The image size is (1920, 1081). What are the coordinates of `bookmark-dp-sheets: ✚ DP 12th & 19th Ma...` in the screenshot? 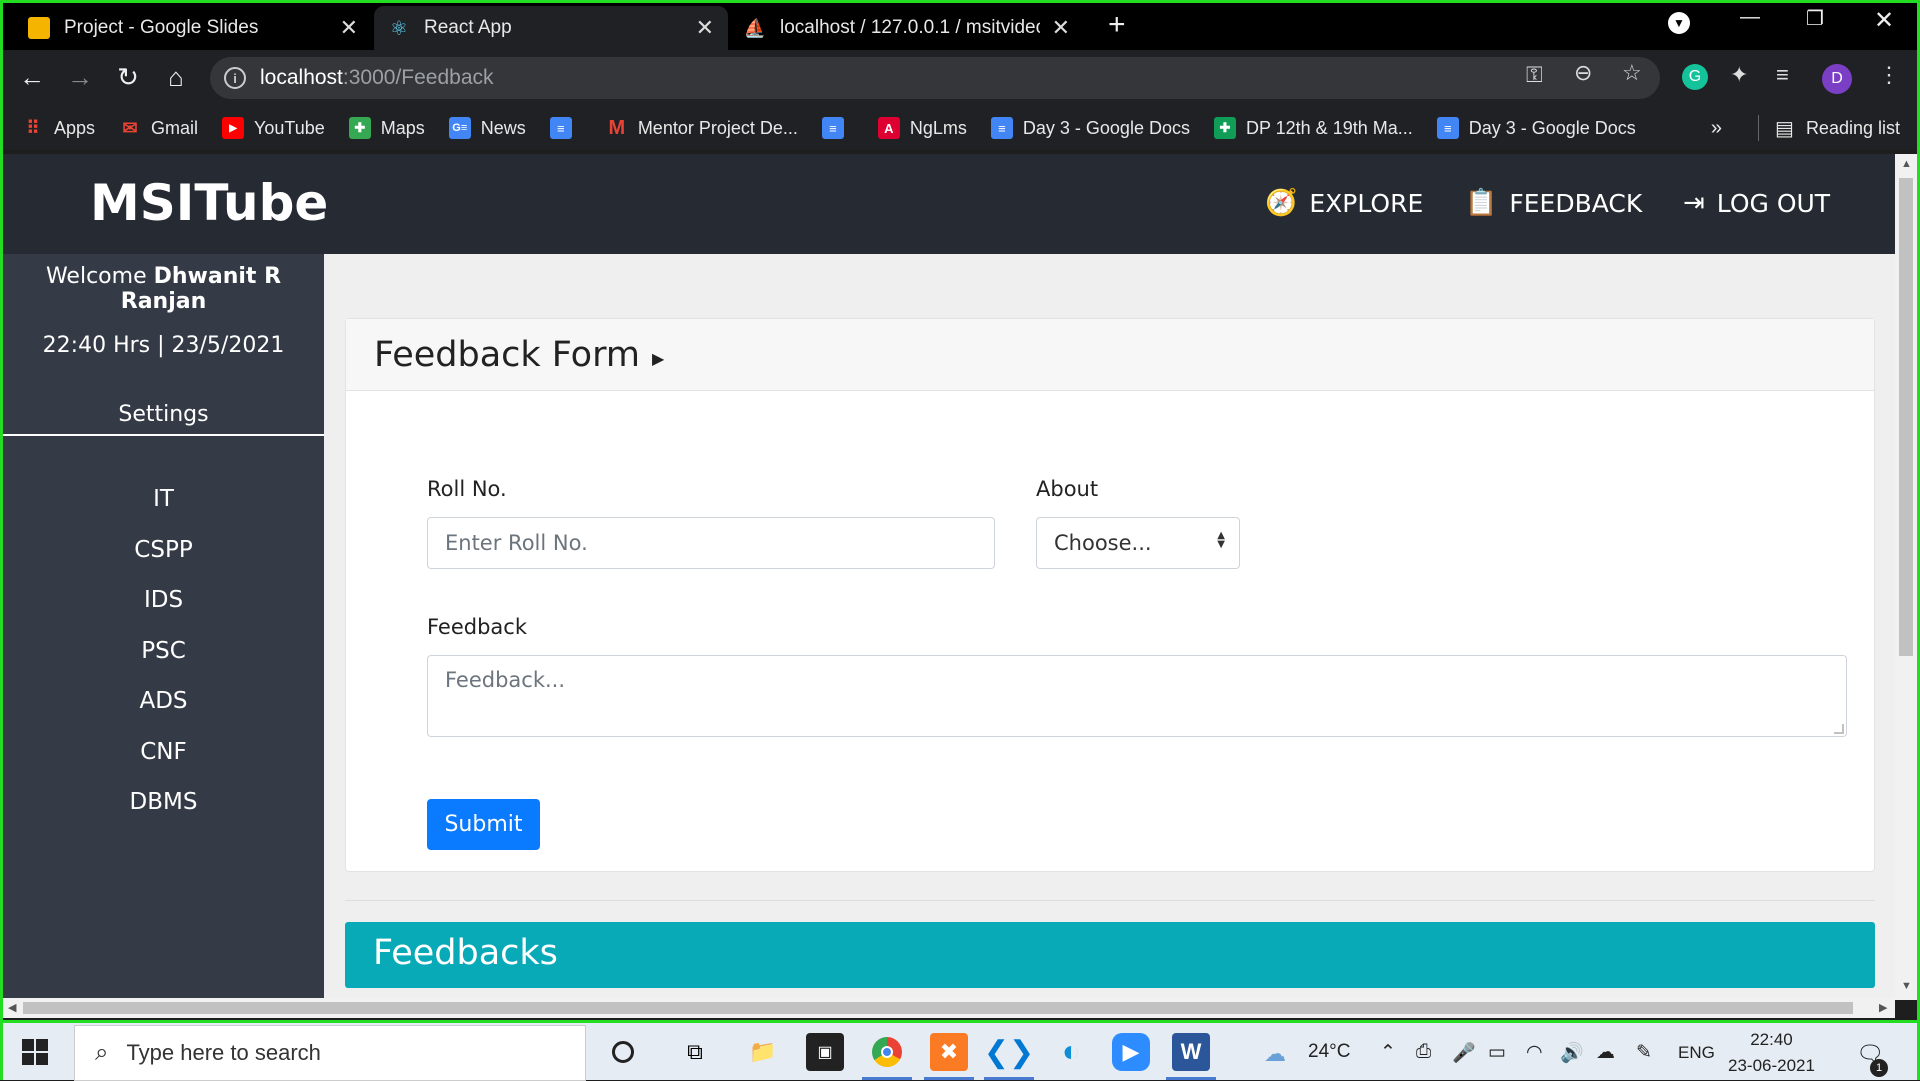 It's located at (1313, 128).